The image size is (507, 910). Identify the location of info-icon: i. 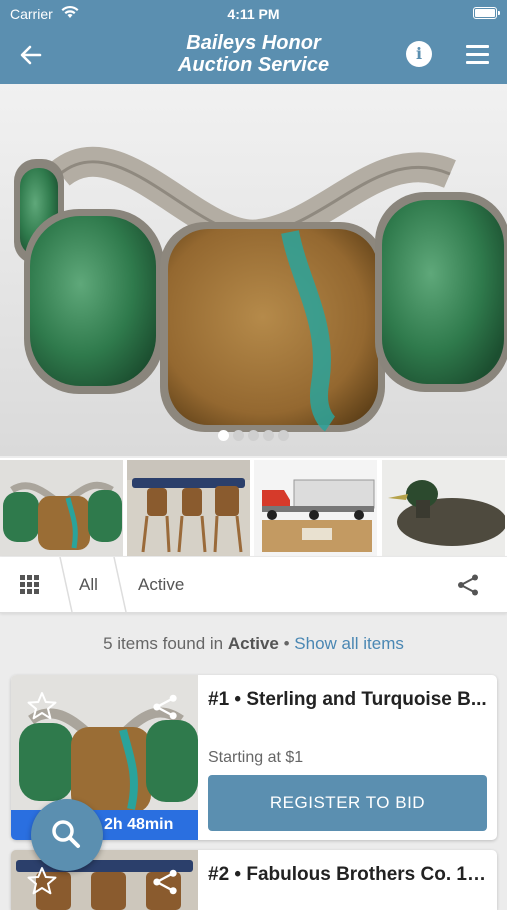
(419, 54).